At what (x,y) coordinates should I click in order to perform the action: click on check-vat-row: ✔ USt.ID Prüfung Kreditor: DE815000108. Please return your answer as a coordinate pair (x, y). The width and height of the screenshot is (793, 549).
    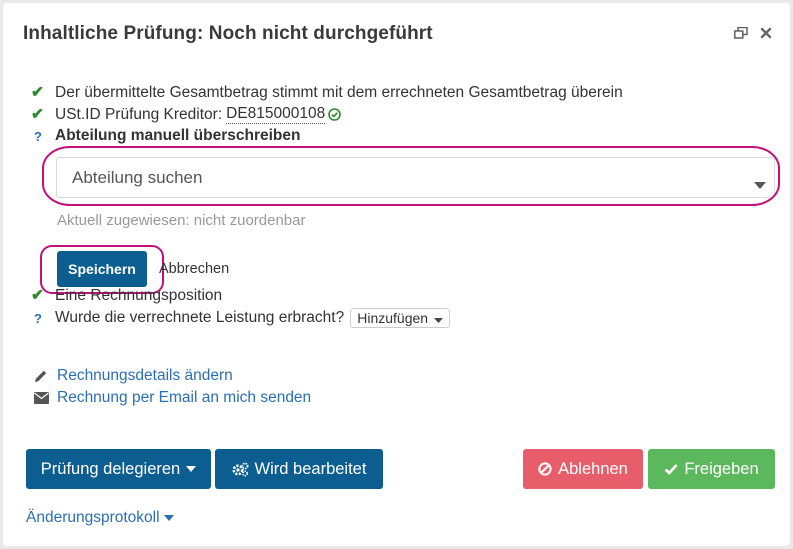
    Looking at the image, I should click on (186, 114).